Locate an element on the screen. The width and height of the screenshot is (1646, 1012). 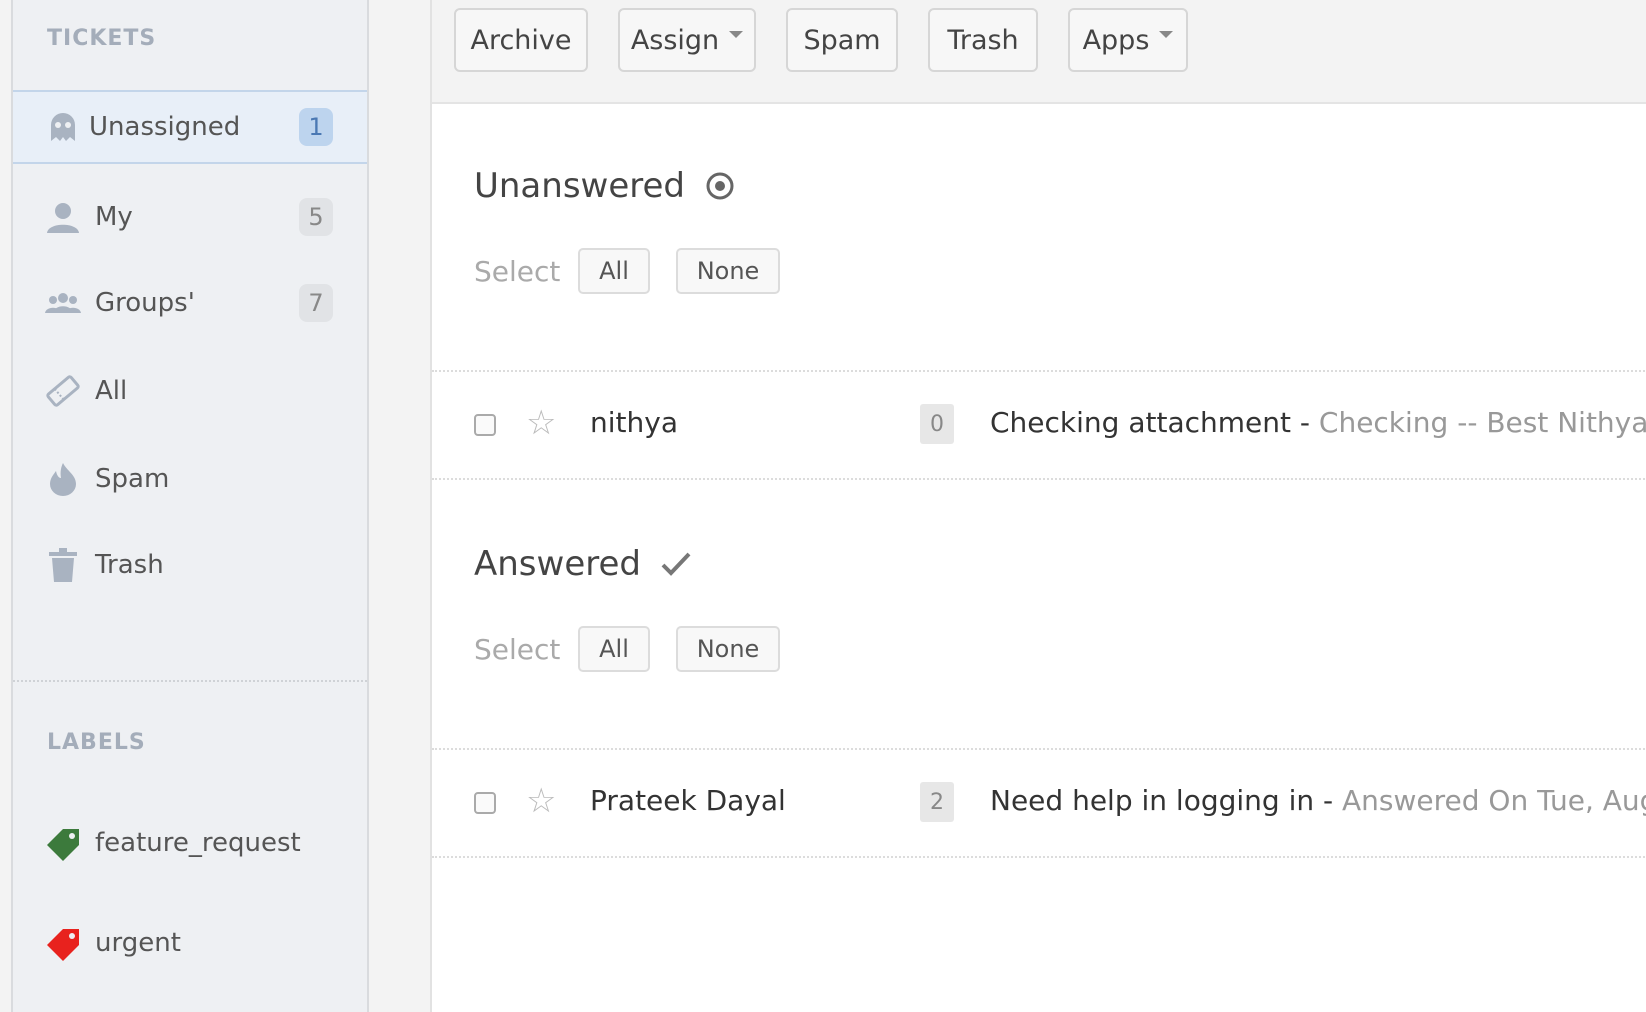
section-title-text: Unanswered is located at coordinates (579, 186).